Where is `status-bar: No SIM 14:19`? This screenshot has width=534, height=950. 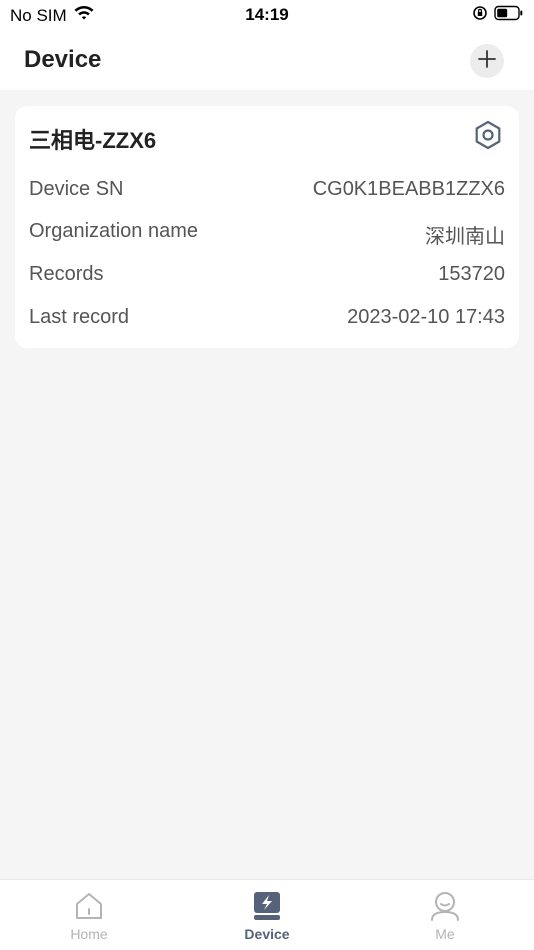
status-bar: No SIM 14:19 is located at coordinates (267, 16).